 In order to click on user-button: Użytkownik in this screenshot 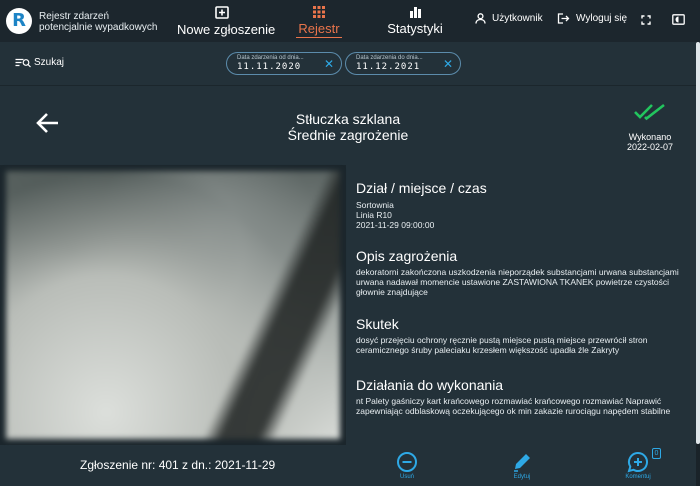, I will do `click(509, 18)`.